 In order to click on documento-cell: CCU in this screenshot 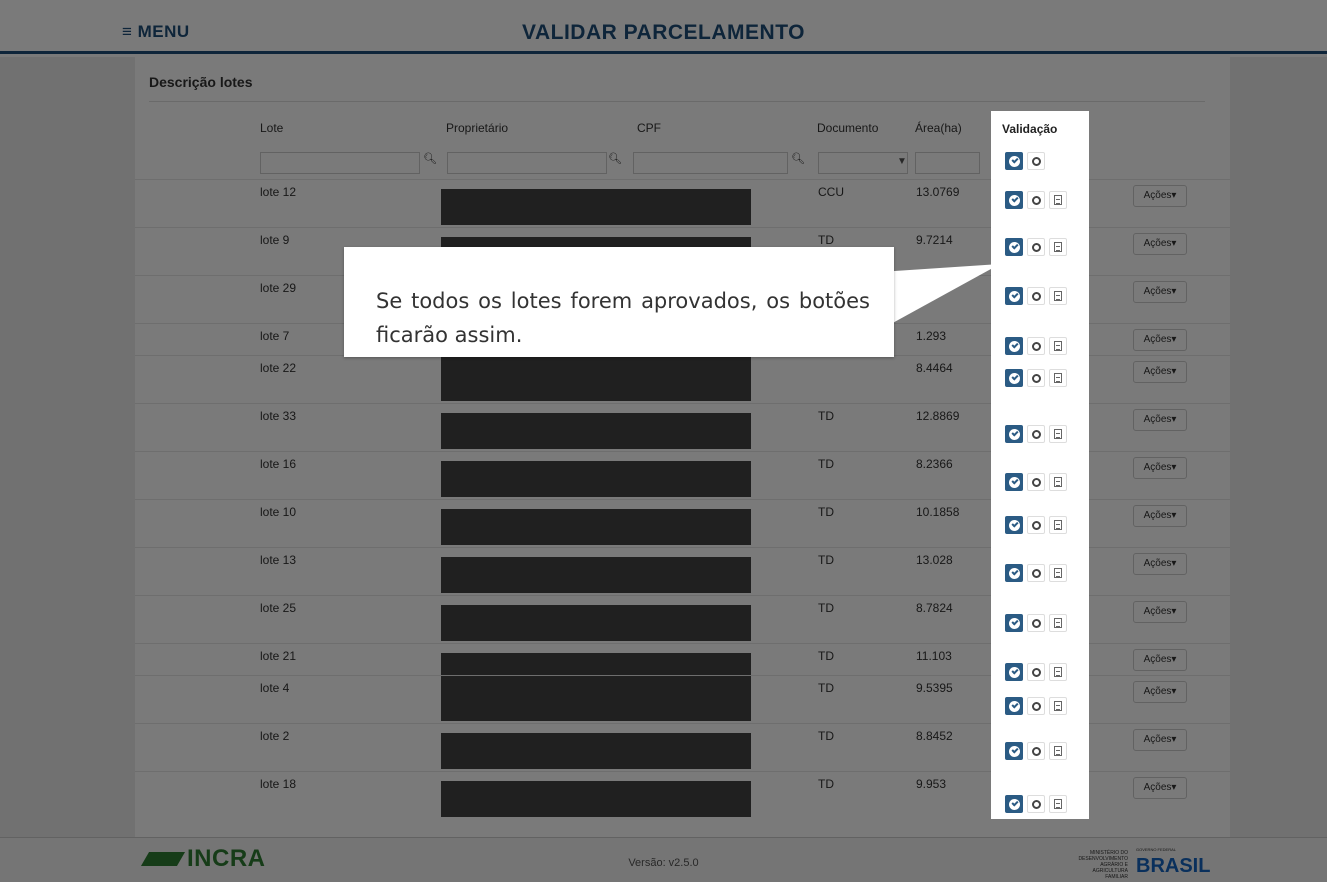, I will do `click(831, 192)`.